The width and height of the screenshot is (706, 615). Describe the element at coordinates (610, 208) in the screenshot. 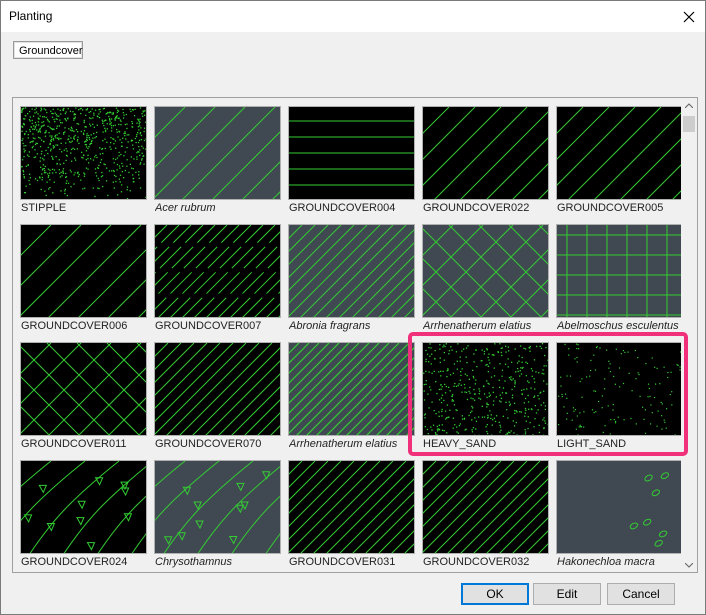

I see `pattern-label: GROUNDCOVER005` at that location.